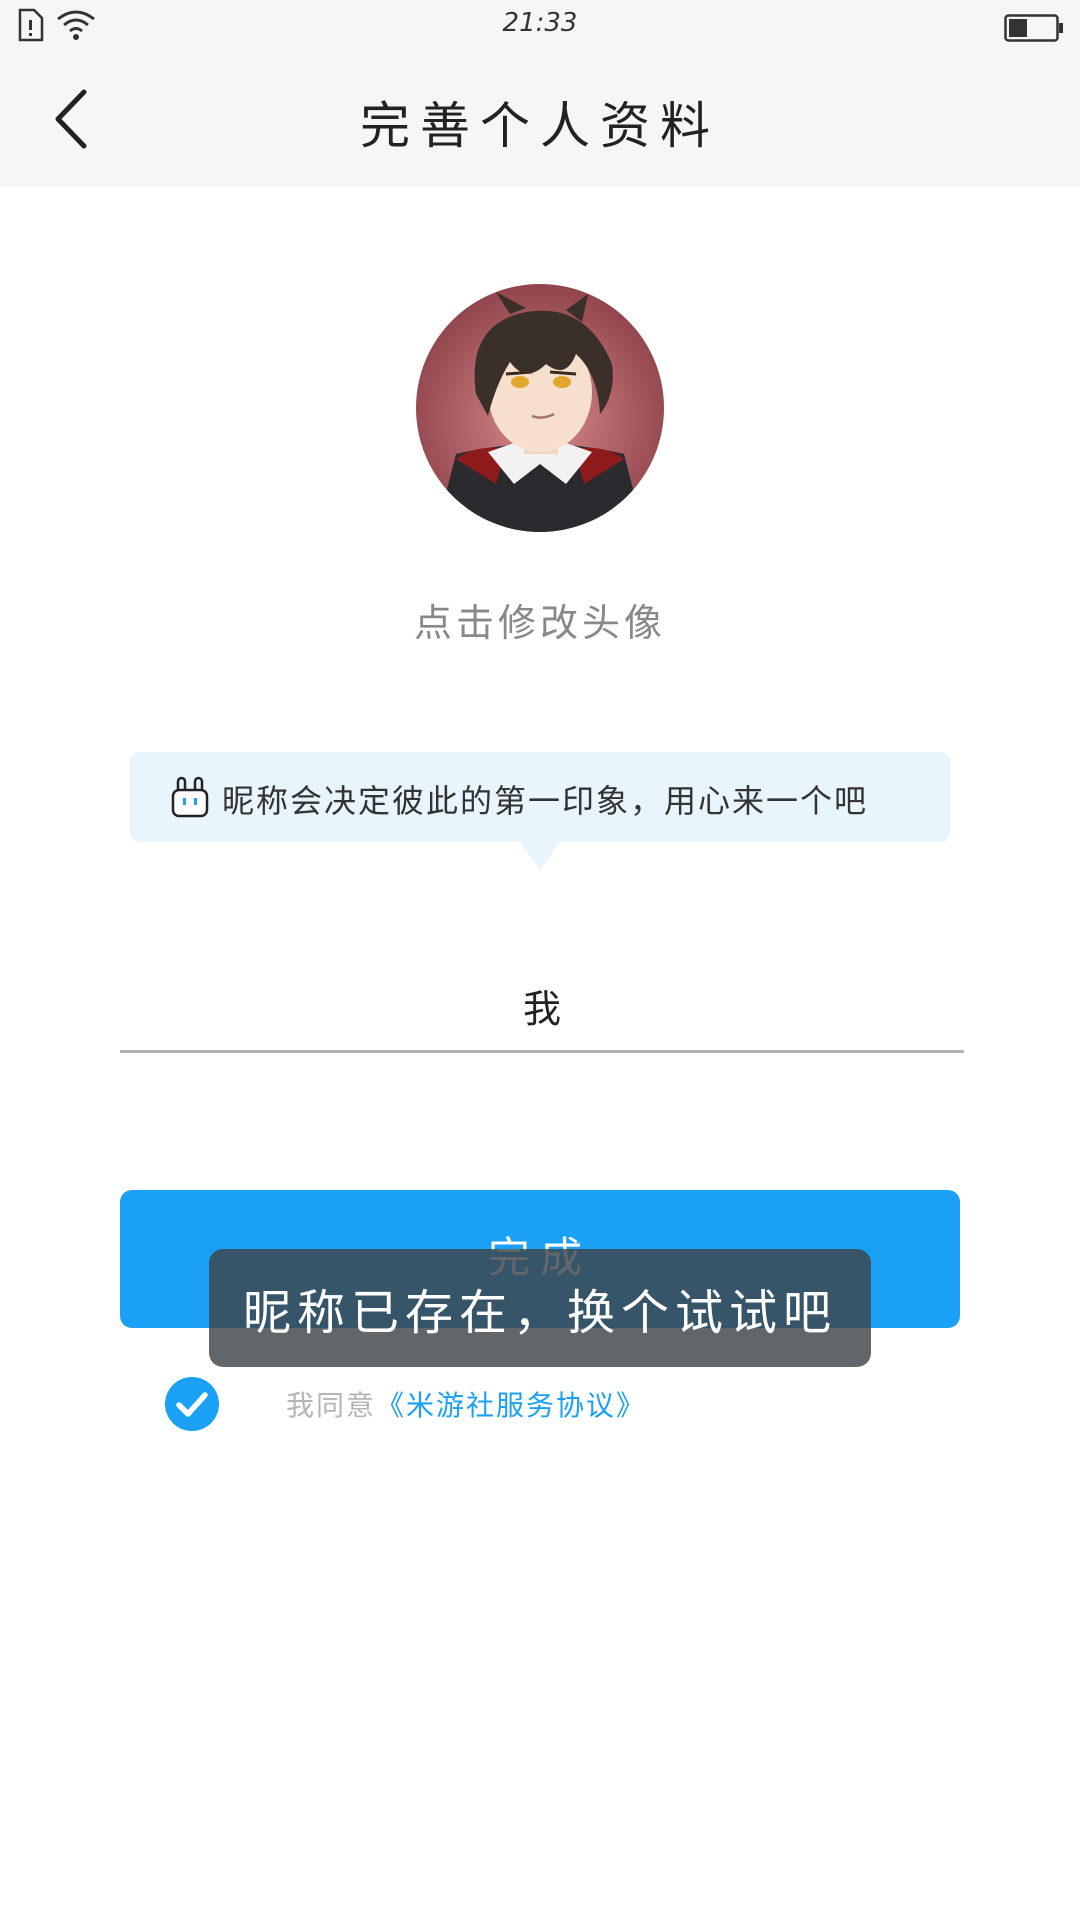  I want to click on tip-text: 昵称会决定彼此的第一印象，用心来一个吧, so click(545, 801).